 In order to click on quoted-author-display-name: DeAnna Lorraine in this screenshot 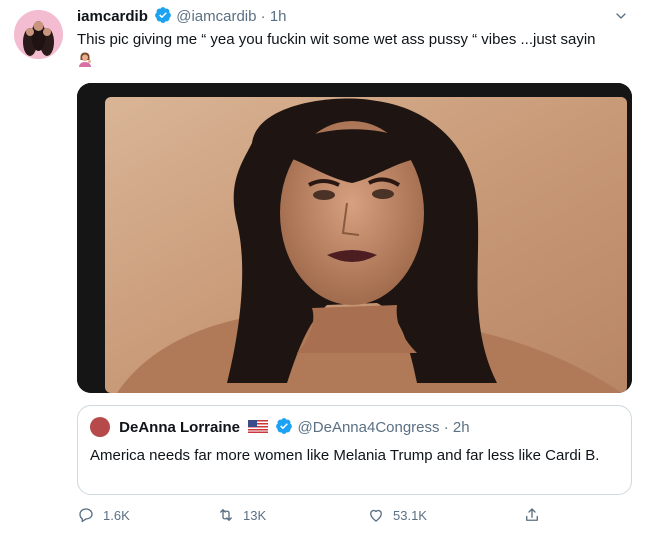, I will do `click(179, 427)`.